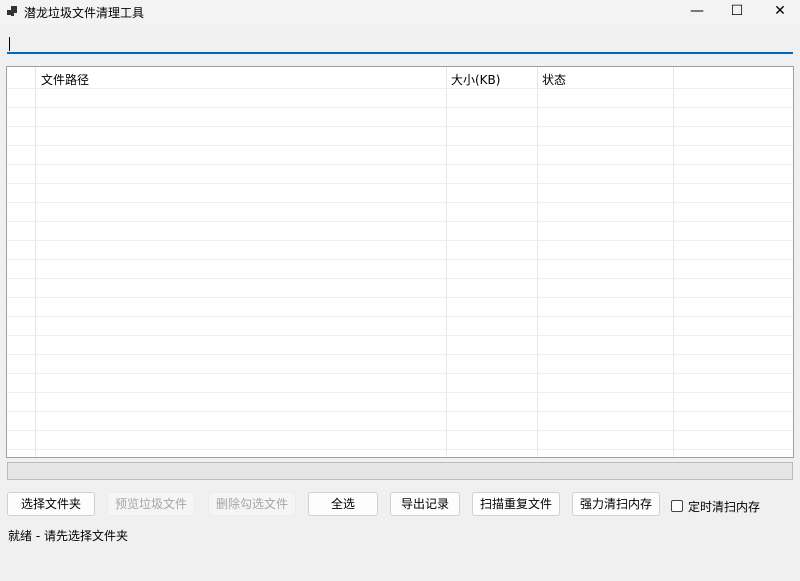 This screenshot has height=581, width=800. Describe the element at coordinates (84, 13) in the screenshot. I see `window-title: 潜龙垃圾文件清理工具` at that location.